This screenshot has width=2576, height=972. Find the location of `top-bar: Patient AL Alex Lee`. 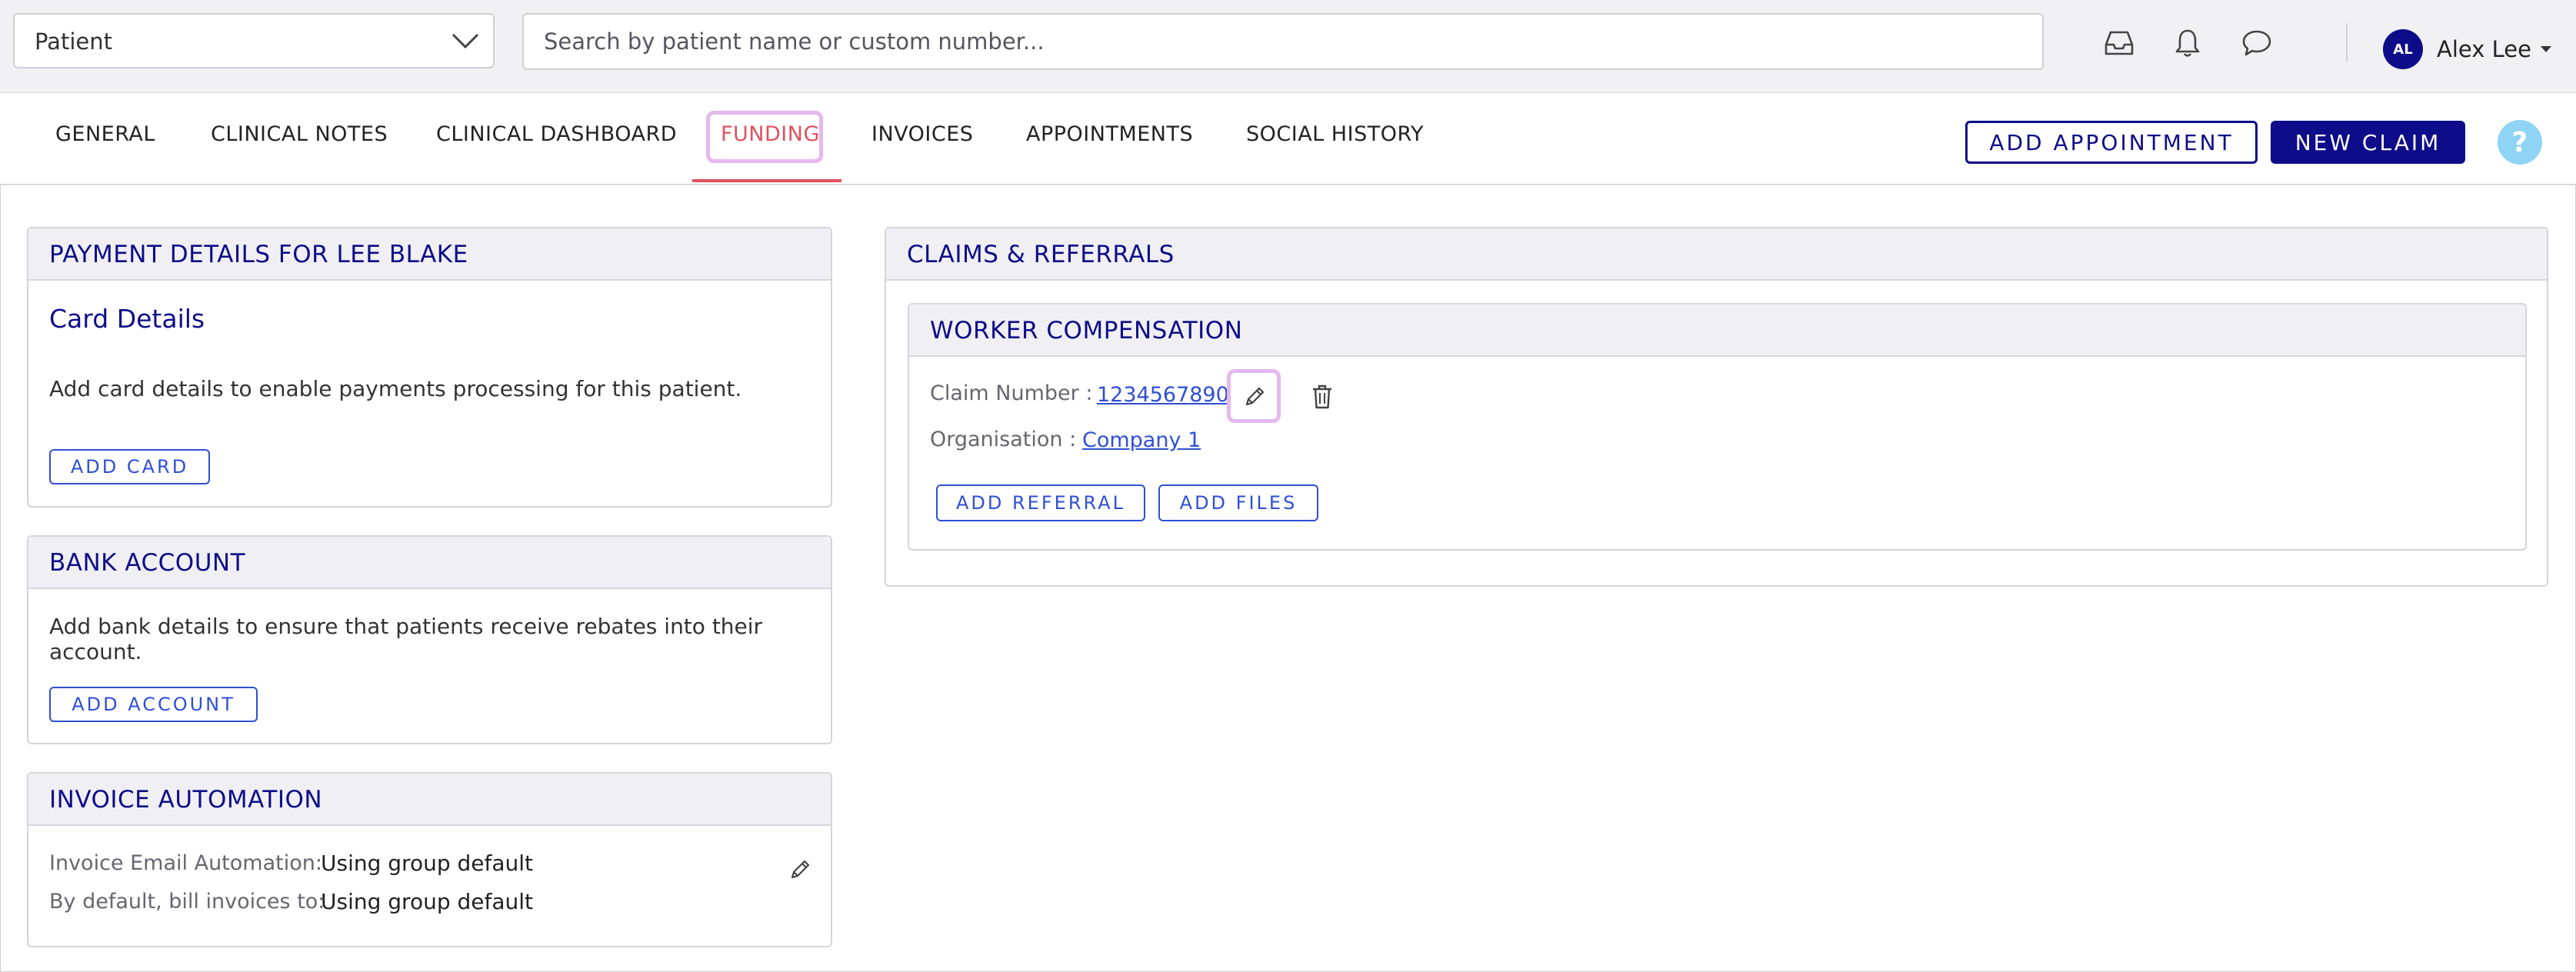

top-bar: Patient AL Alex Lee is located at coordinates (1288, 47).